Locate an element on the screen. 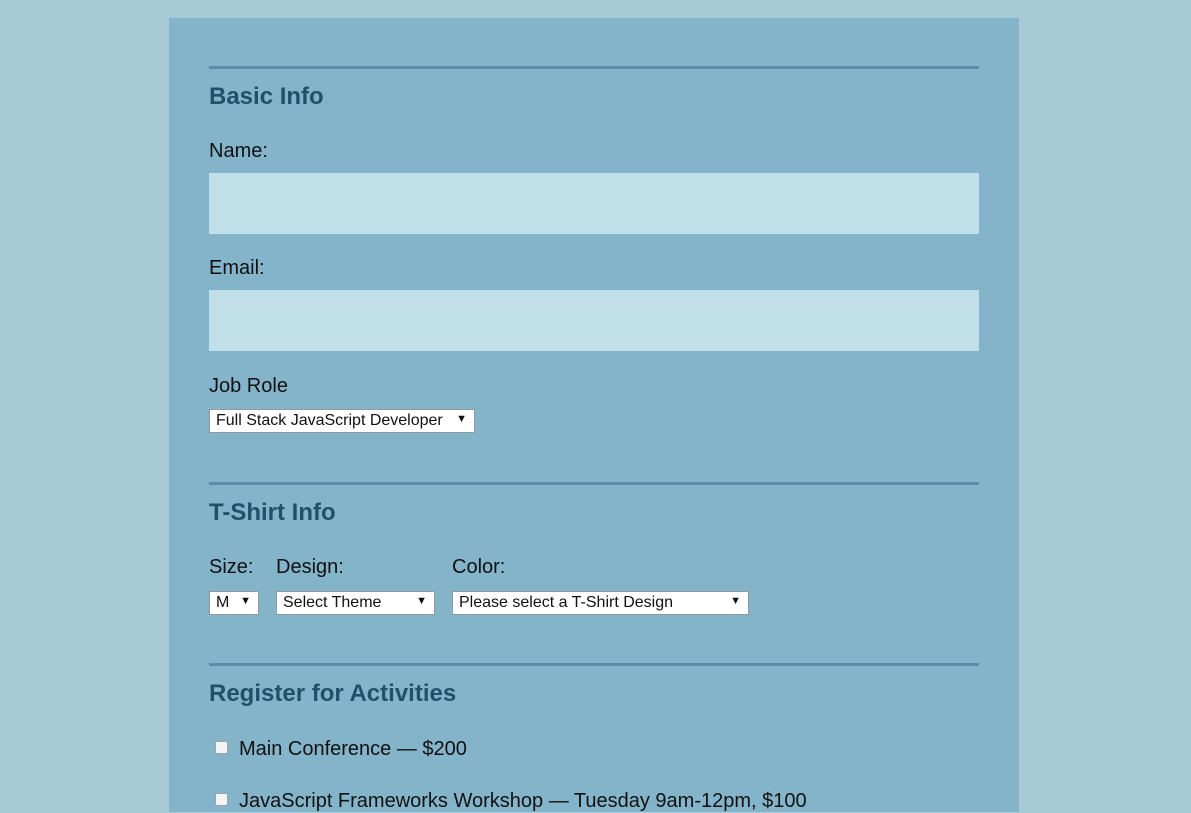 The width and height of the screenshot is (1191, 813). color-label: Color: is located at coordinates (479, 567).